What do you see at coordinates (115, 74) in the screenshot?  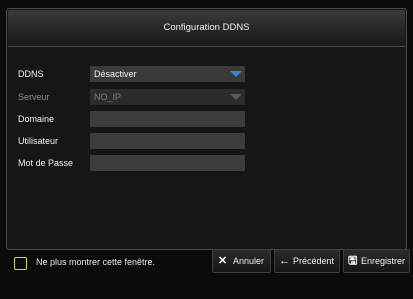 I see `ddns-select-value: Désactiver` at bounding box center [115, 74].